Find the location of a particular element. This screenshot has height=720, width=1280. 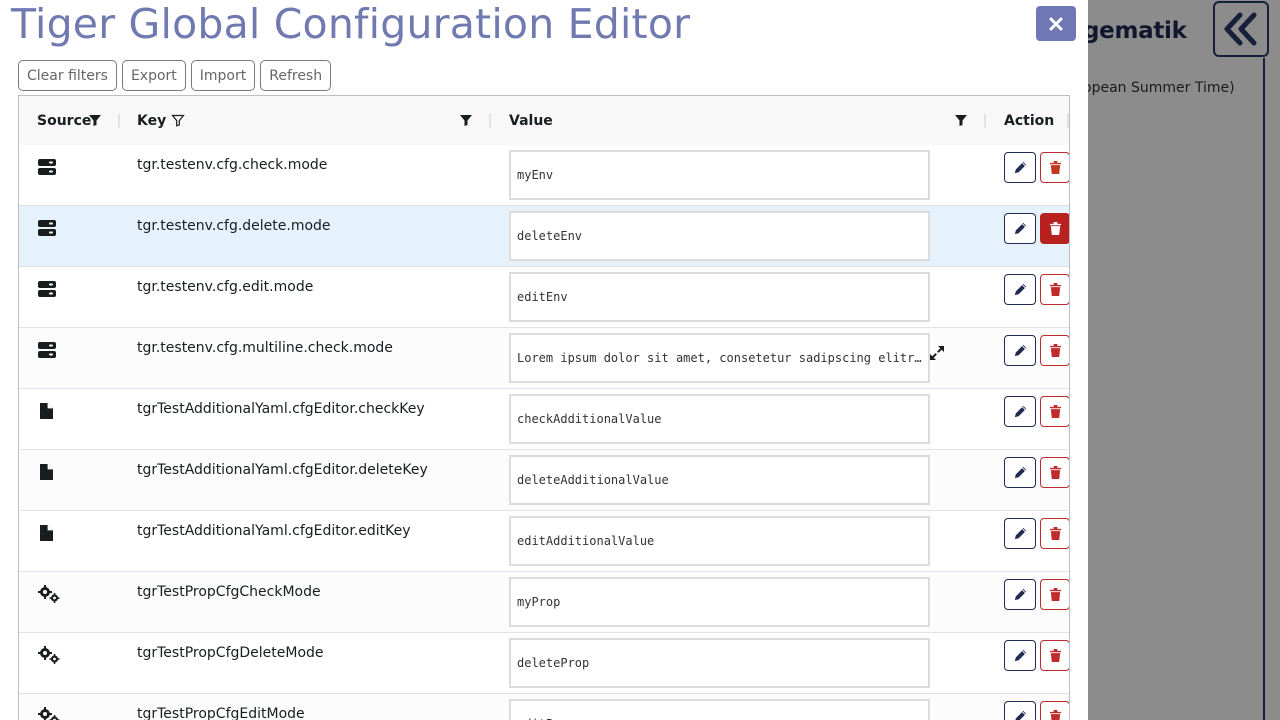

config-key: tgr.testenv.cfg.edit.mode is located at coordinates (225, 287).